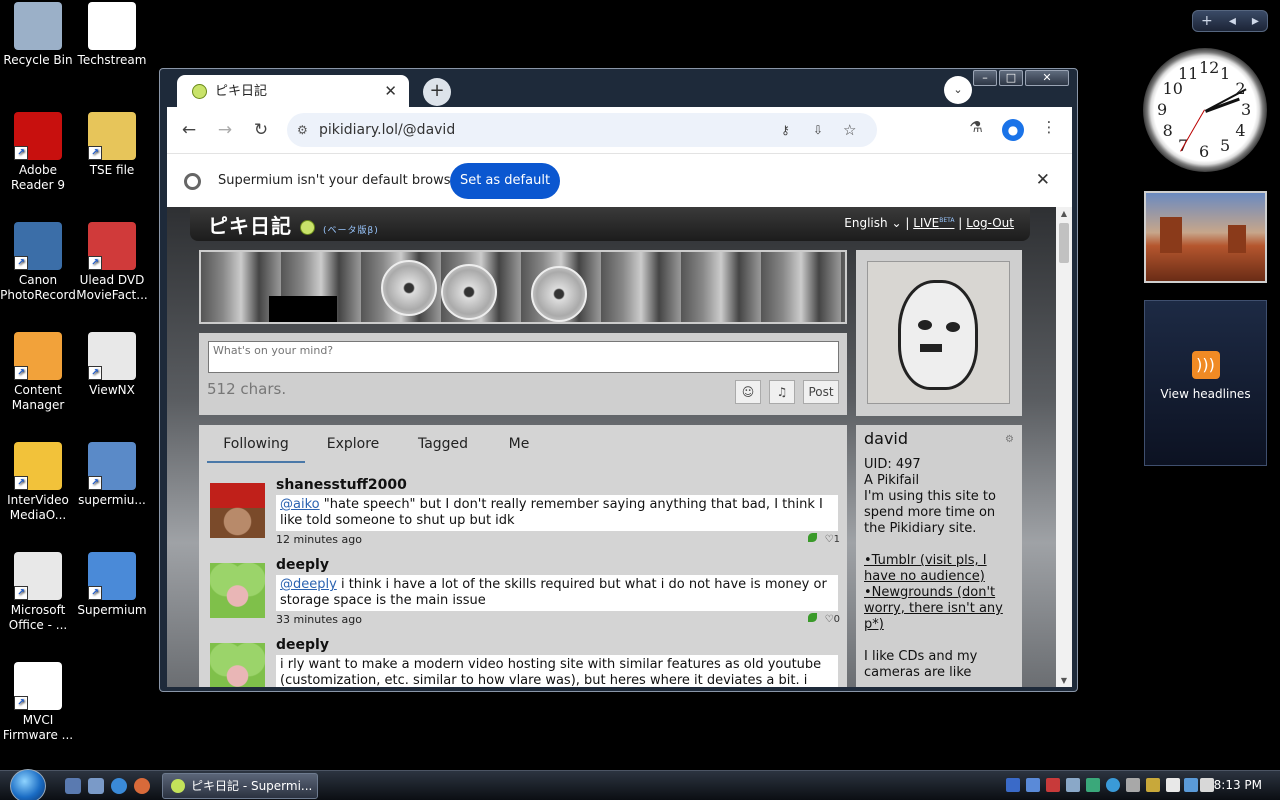 This screenshot has width=1280, height=800. I want to click on profile-bio-text-2: I like CDs and my cameras are like, so click(921, 664).